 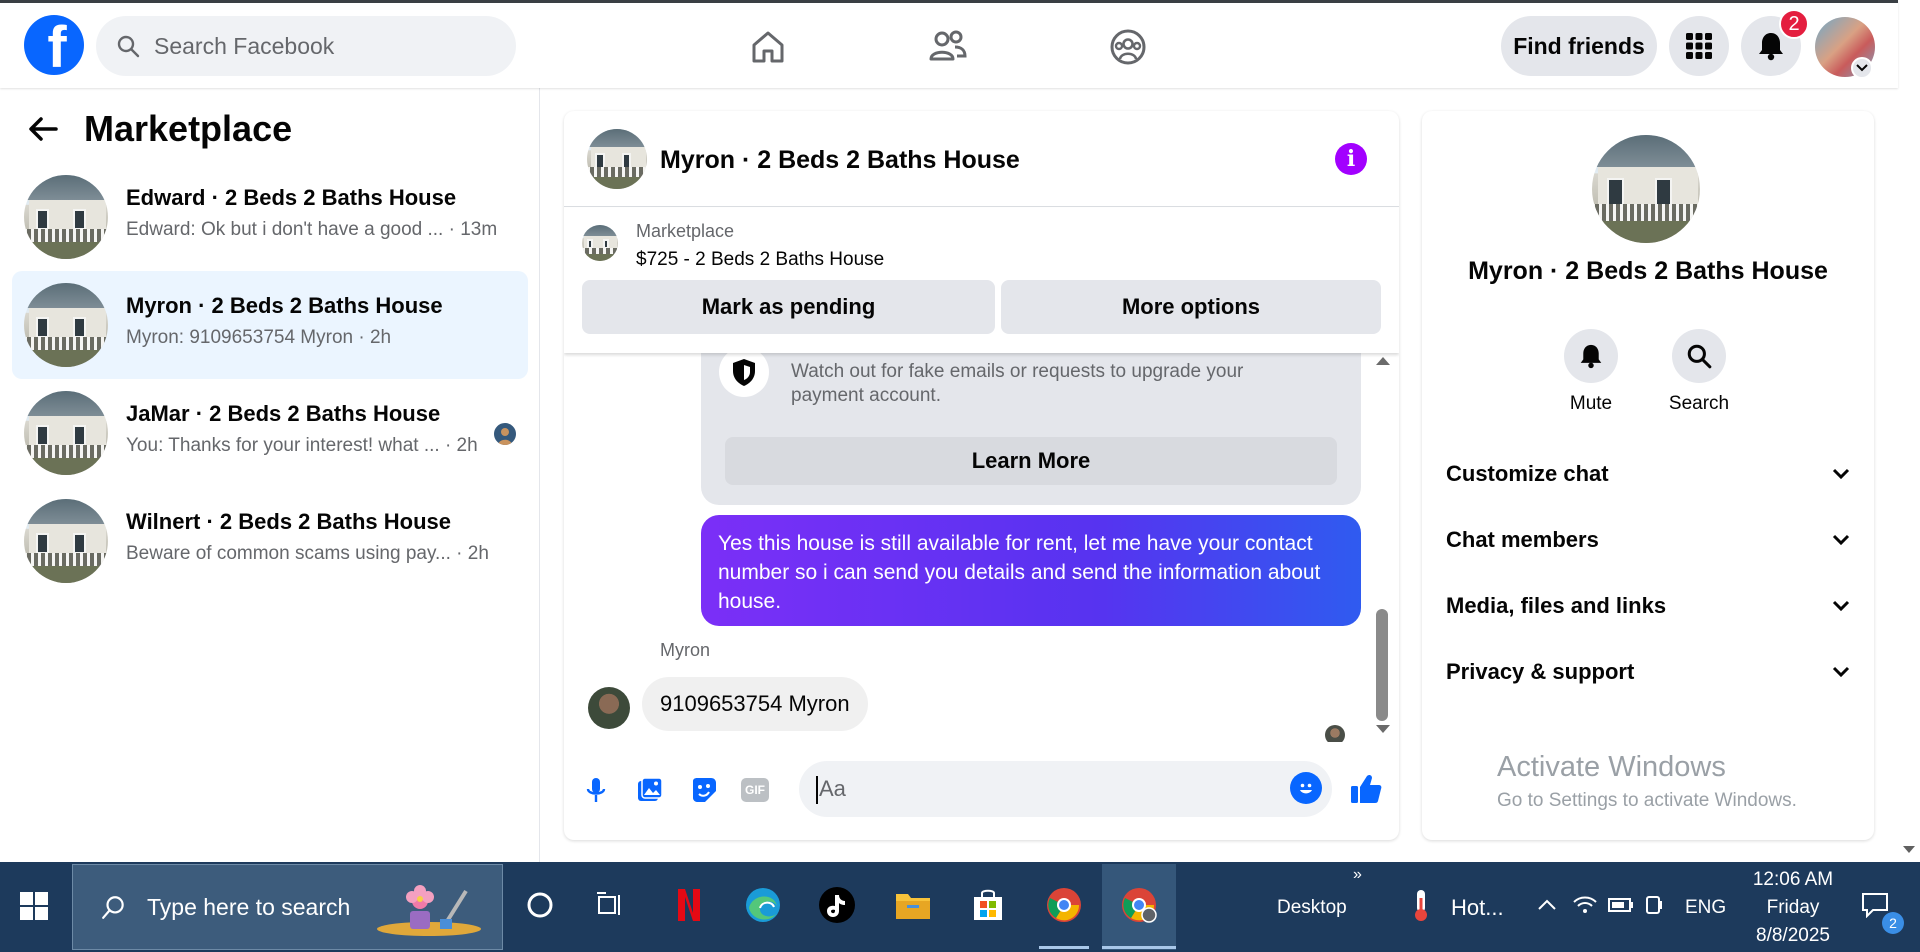 What do you see at coordinates (1909, 431) in the screenshot?
I see `page-scrollbar` at bounding box center [1909, 431].